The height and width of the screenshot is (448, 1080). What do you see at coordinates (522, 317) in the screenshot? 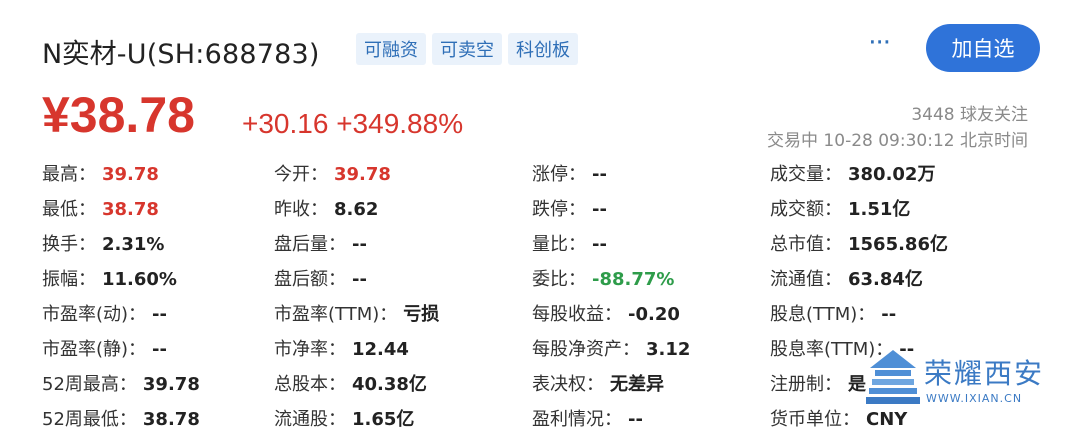
I see `stats-row: 市盈率(动)： -- 市盈率(TTM)： 亏损 每股收益： -0.20 股息(TTM)： --` at bounding box center [522, 317].